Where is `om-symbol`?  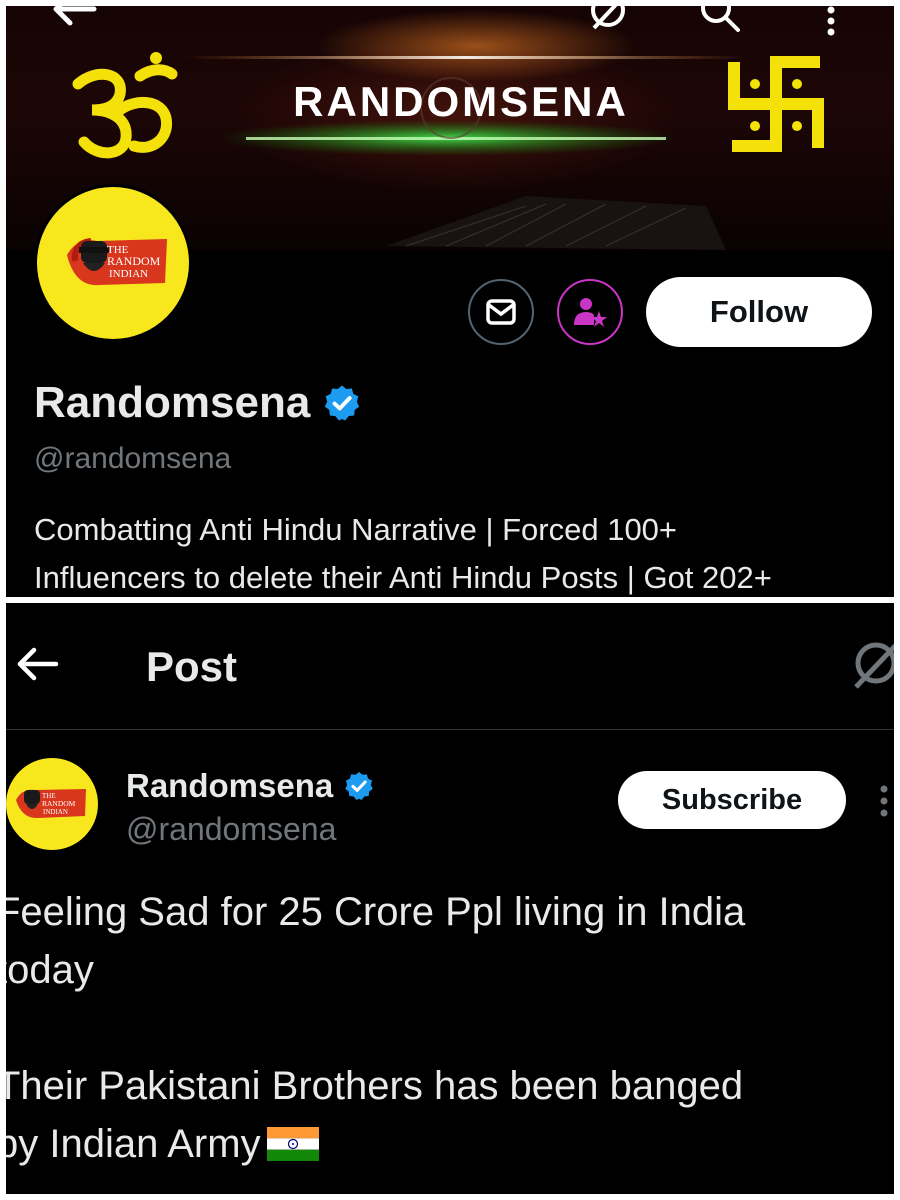
om-symbol is located at coordinates (125, 105).